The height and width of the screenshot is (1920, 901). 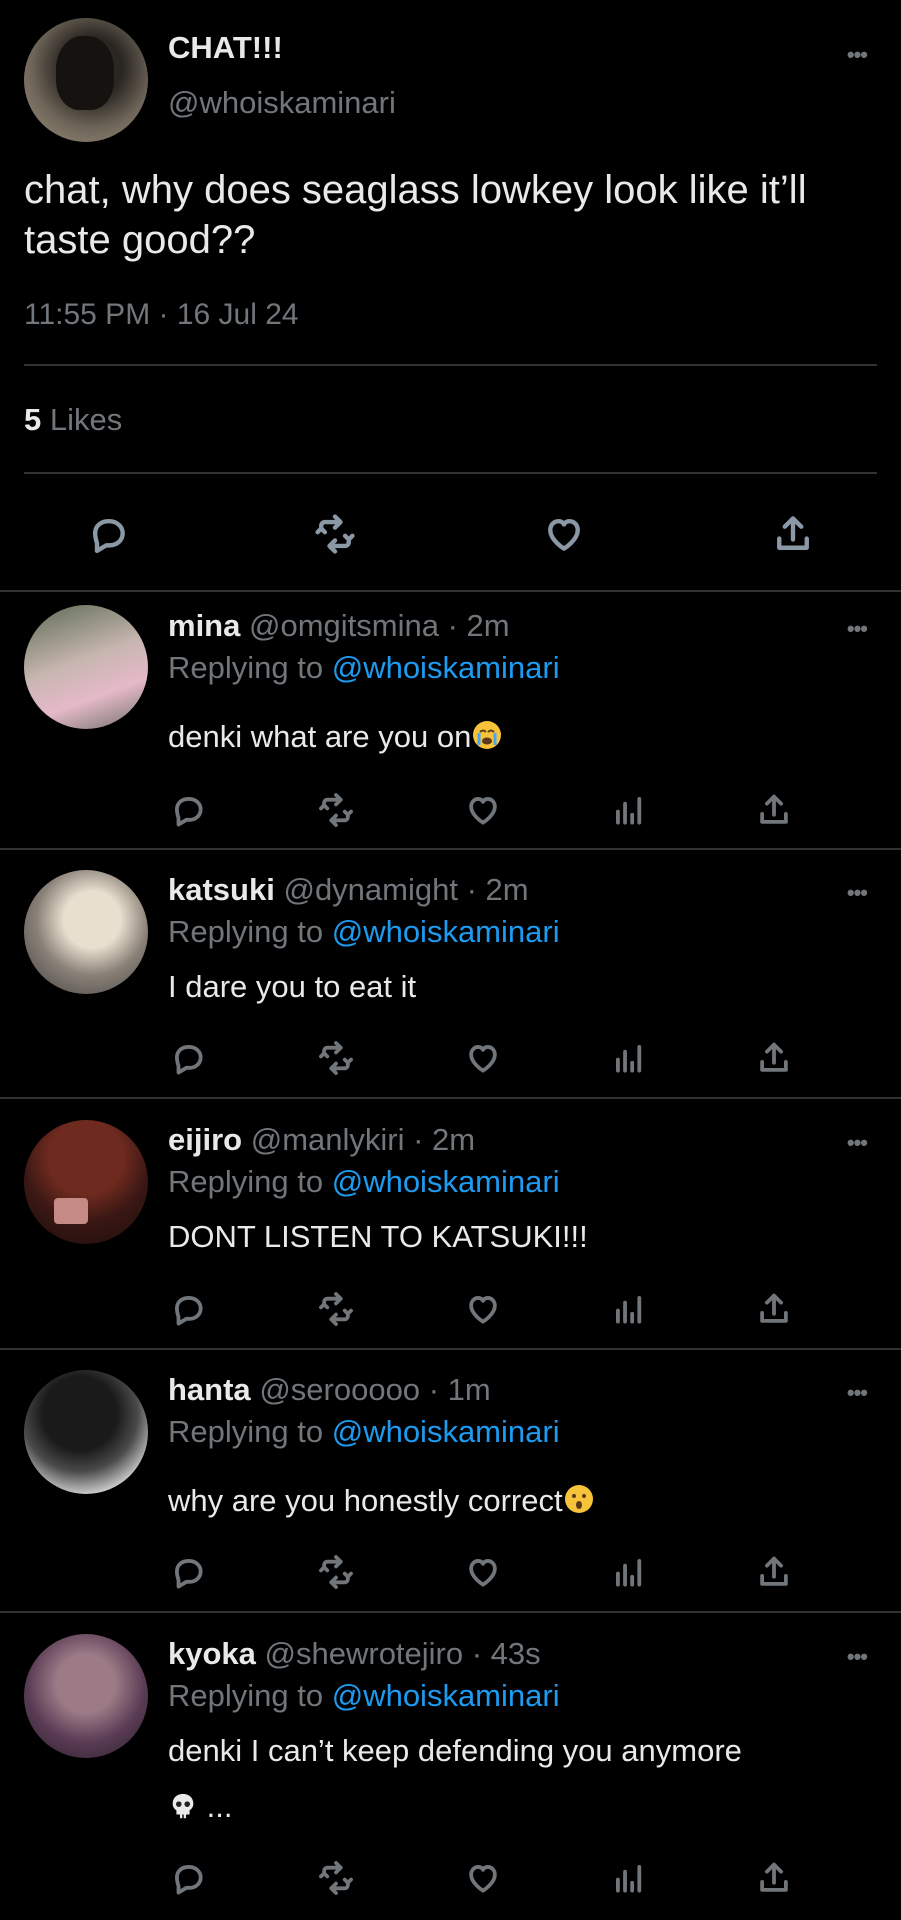 I want to click on reply-header: kyoka @shewrotejiro · 43s, so click(x=354, y=1654).